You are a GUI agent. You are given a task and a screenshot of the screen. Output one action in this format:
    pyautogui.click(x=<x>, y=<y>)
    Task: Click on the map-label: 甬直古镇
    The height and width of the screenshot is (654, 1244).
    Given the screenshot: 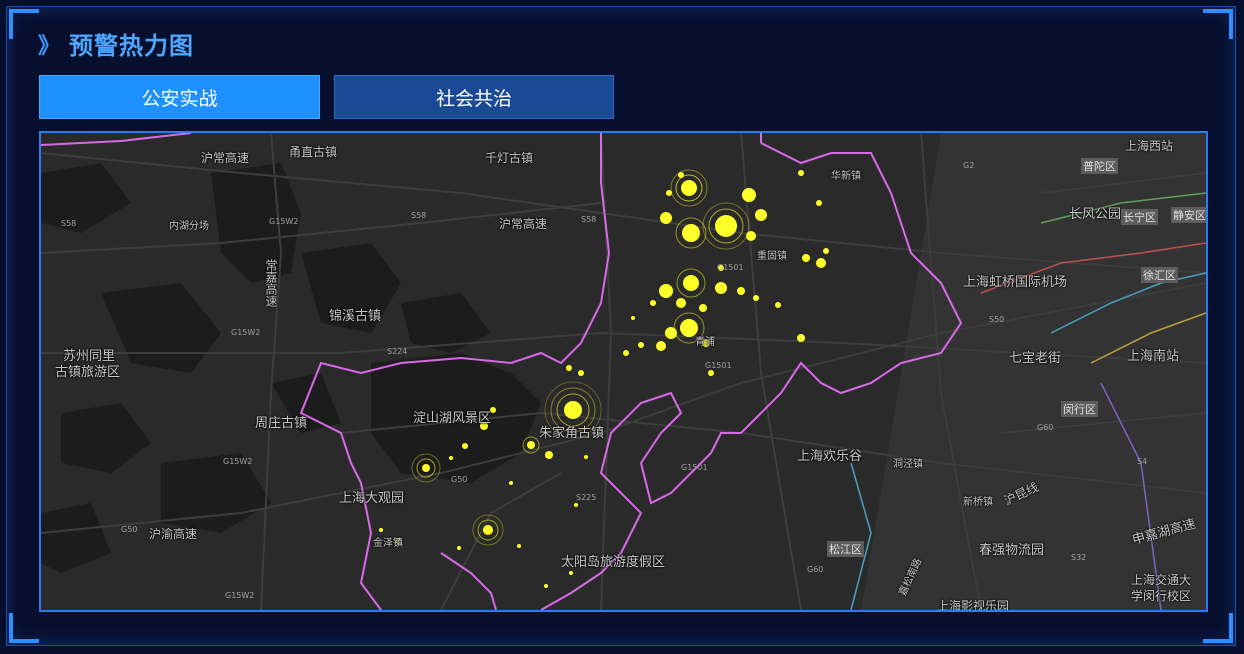 What is the action you would take?
    pyautogui.click(x=313, y=152)
    